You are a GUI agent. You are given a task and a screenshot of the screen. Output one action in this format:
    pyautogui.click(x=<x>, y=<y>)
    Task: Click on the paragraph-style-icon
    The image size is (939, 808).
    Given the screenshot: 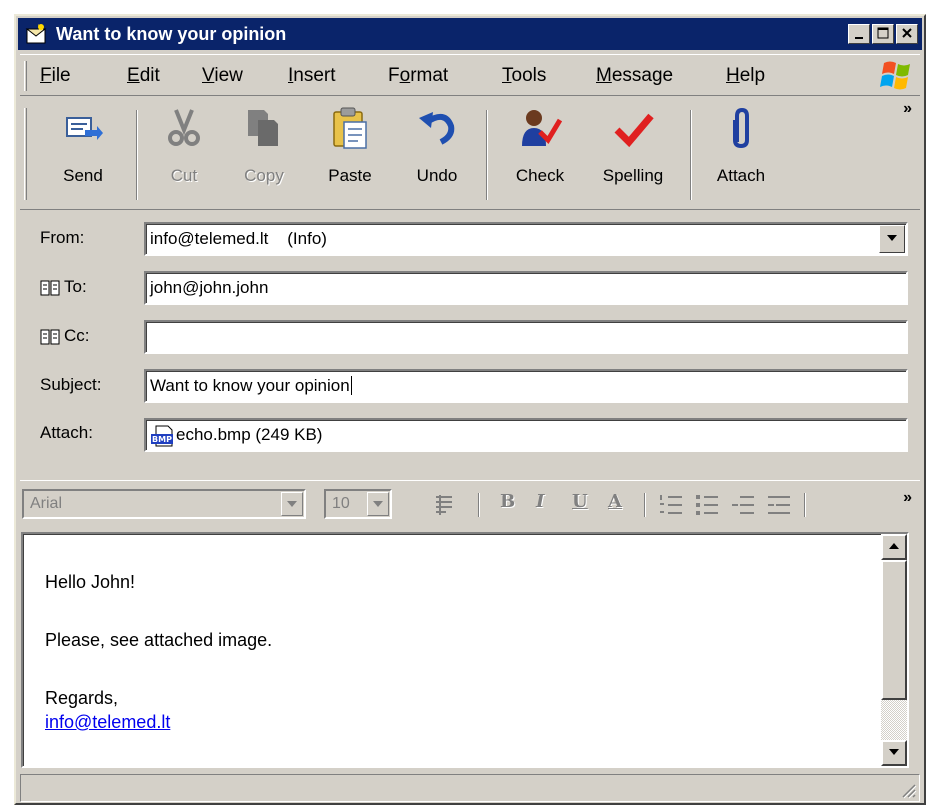 What is the action you would take?
    pyautogui.click(x=446, y=506)
    